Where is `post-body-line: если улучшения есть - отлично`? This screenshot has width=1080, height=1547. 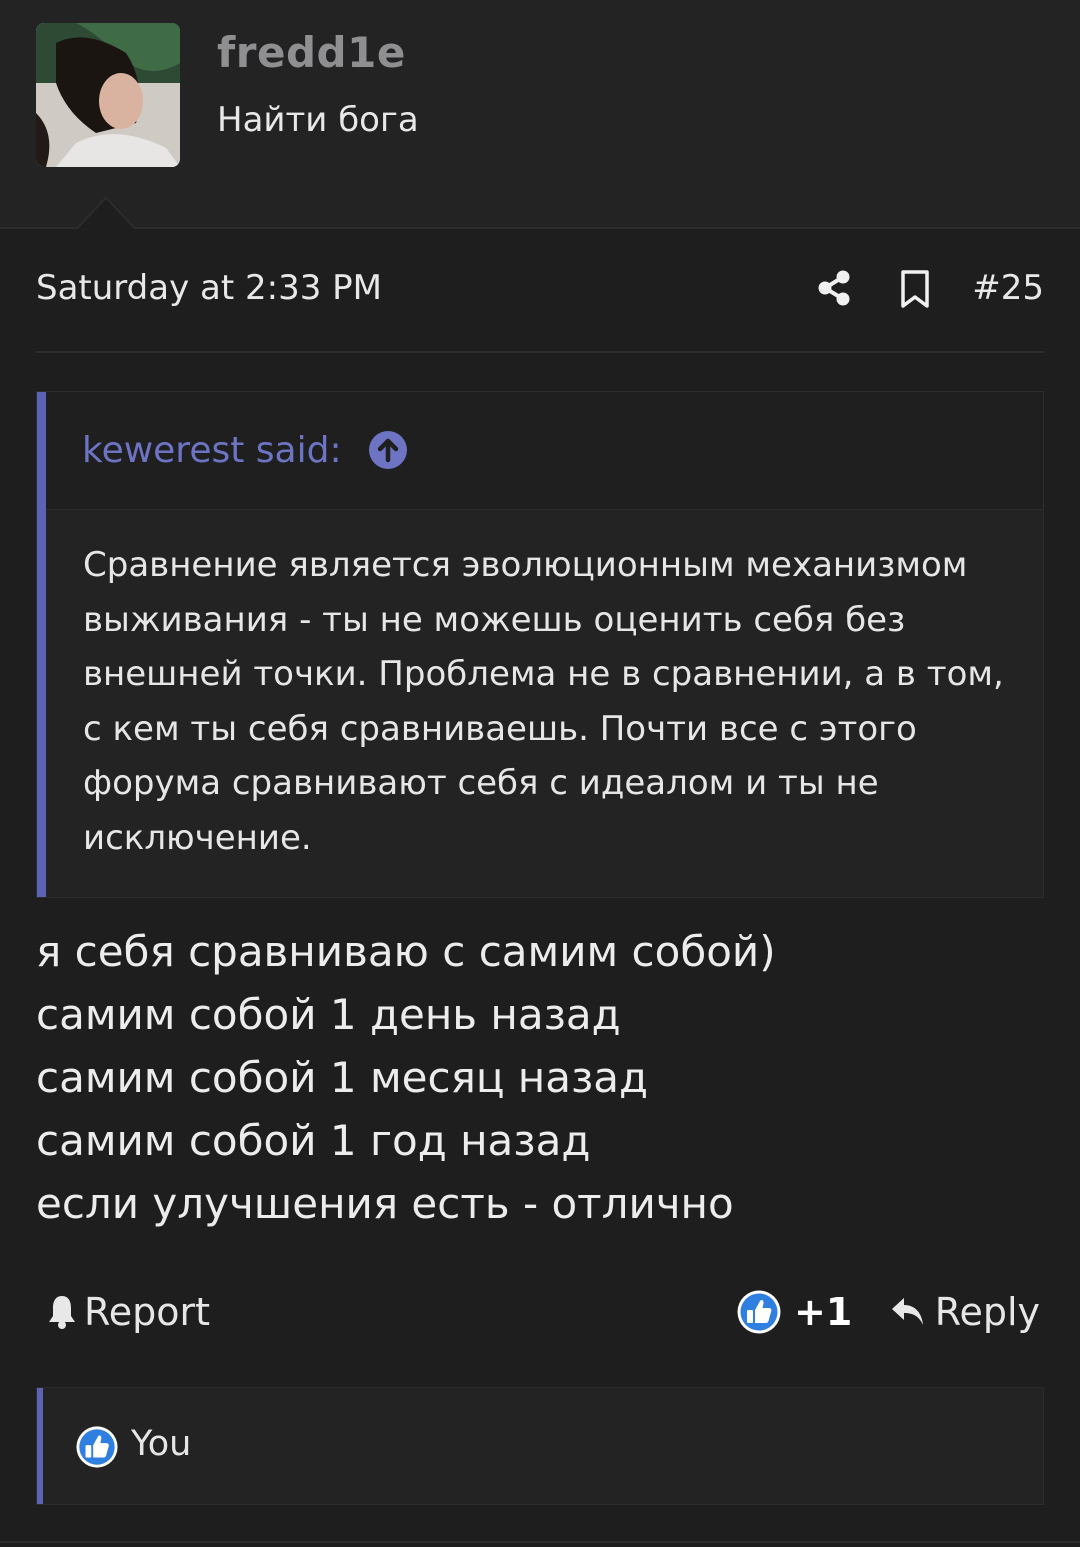 post-body-line: если улучшения есть - отлично is located at coordinates (385, 1203).